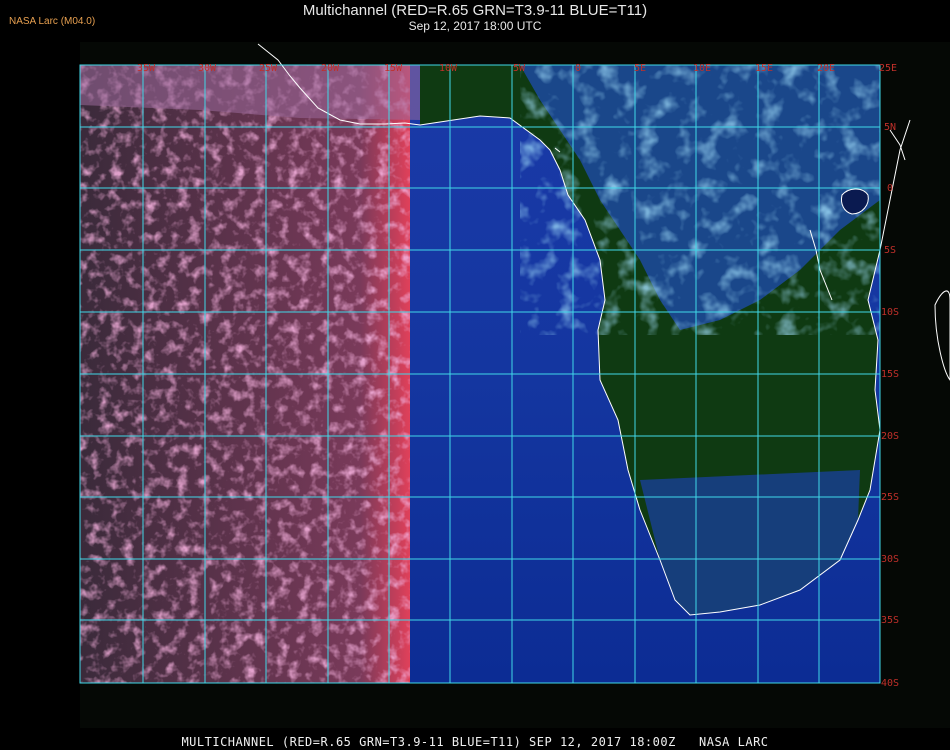 This screenshot has width=950, height=750. Describe the element at coordinates (700, 200) in the screenshot. I see `central-africa-cloud-texture` at that location.